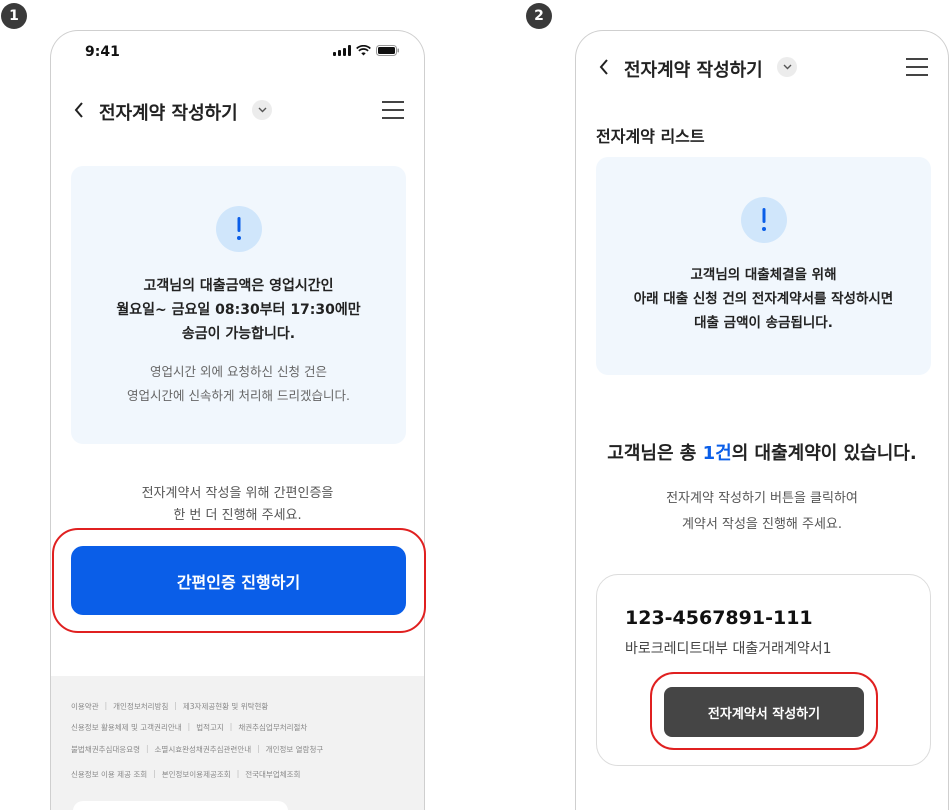 The image size is (950, 810). What do you see at coordinates (14, 16) in the screenshot?
I see `step-badge-1: 1` at bounding box center [14, 16].